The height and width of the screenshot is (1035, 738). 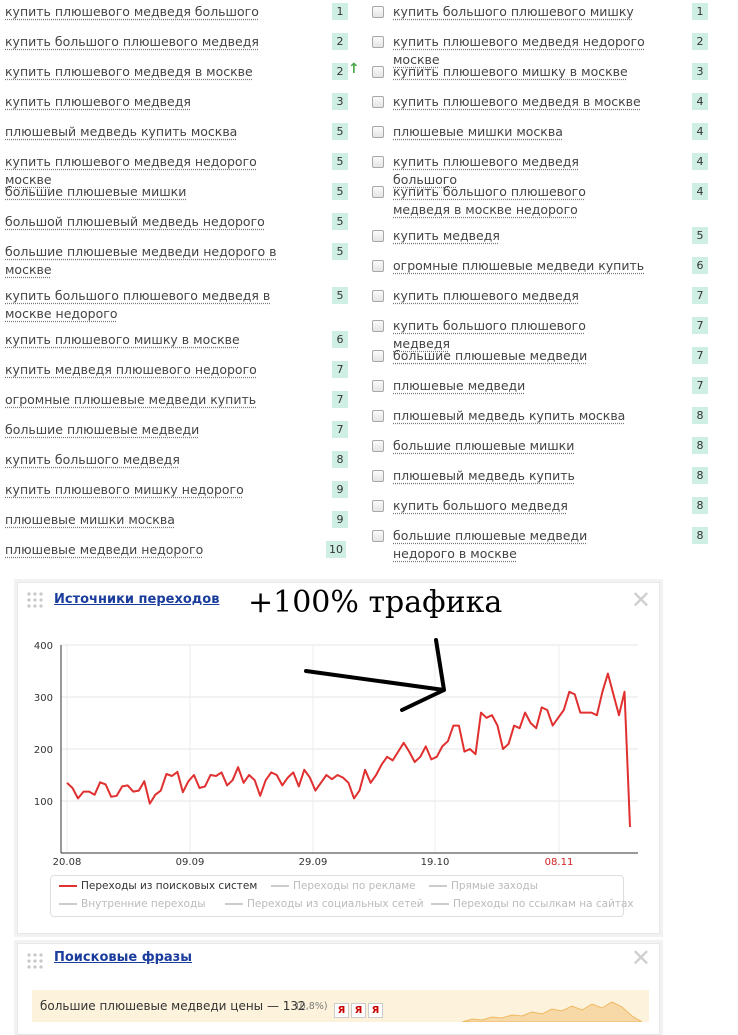 What do you see at coordinates (313, 862) in the screenshot?
I see `x-tick-label: 29.09` at bounding box center [313, 862].